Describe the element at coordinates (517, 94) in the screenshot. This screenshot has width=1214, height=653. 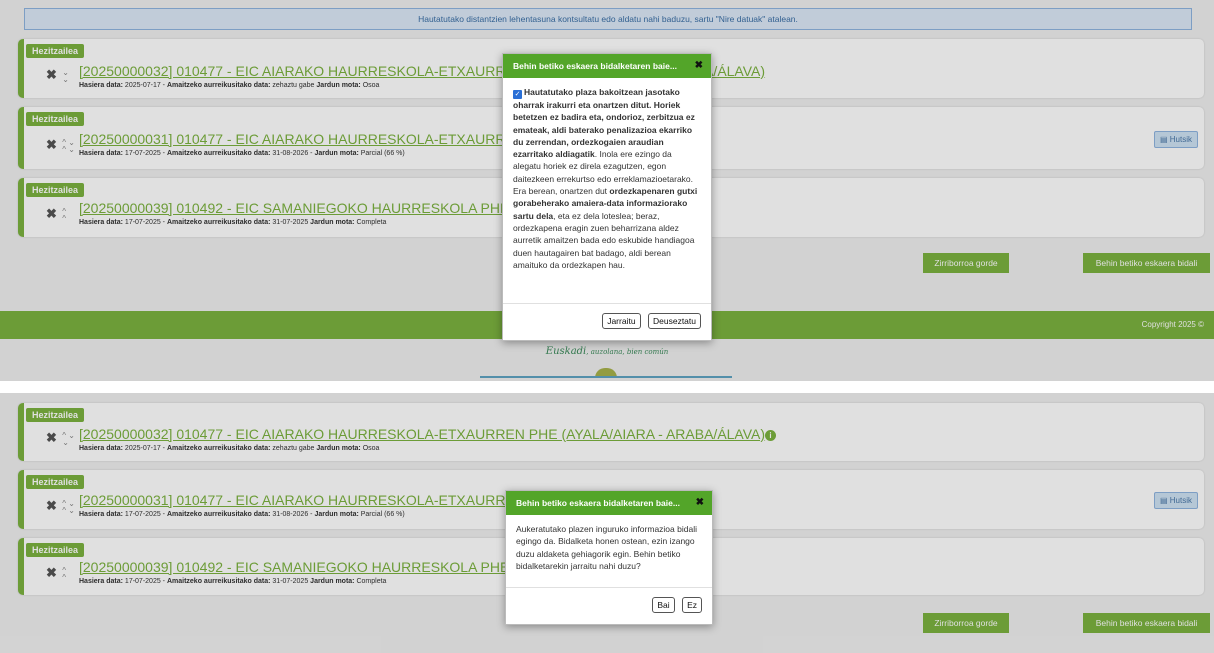
I see `accept-checkbox: ✓` at that location.